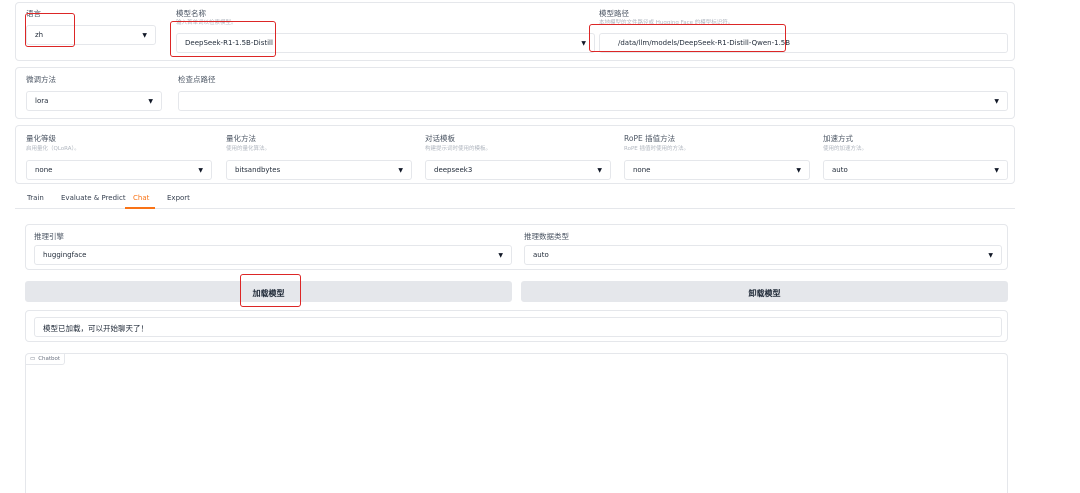 This screenshot has width=1080, height=493. What do you see at coordinates (41, 138) in the screenshot?
I see `quant-bit-label: 量化等级` at bounding box center [41, 138].